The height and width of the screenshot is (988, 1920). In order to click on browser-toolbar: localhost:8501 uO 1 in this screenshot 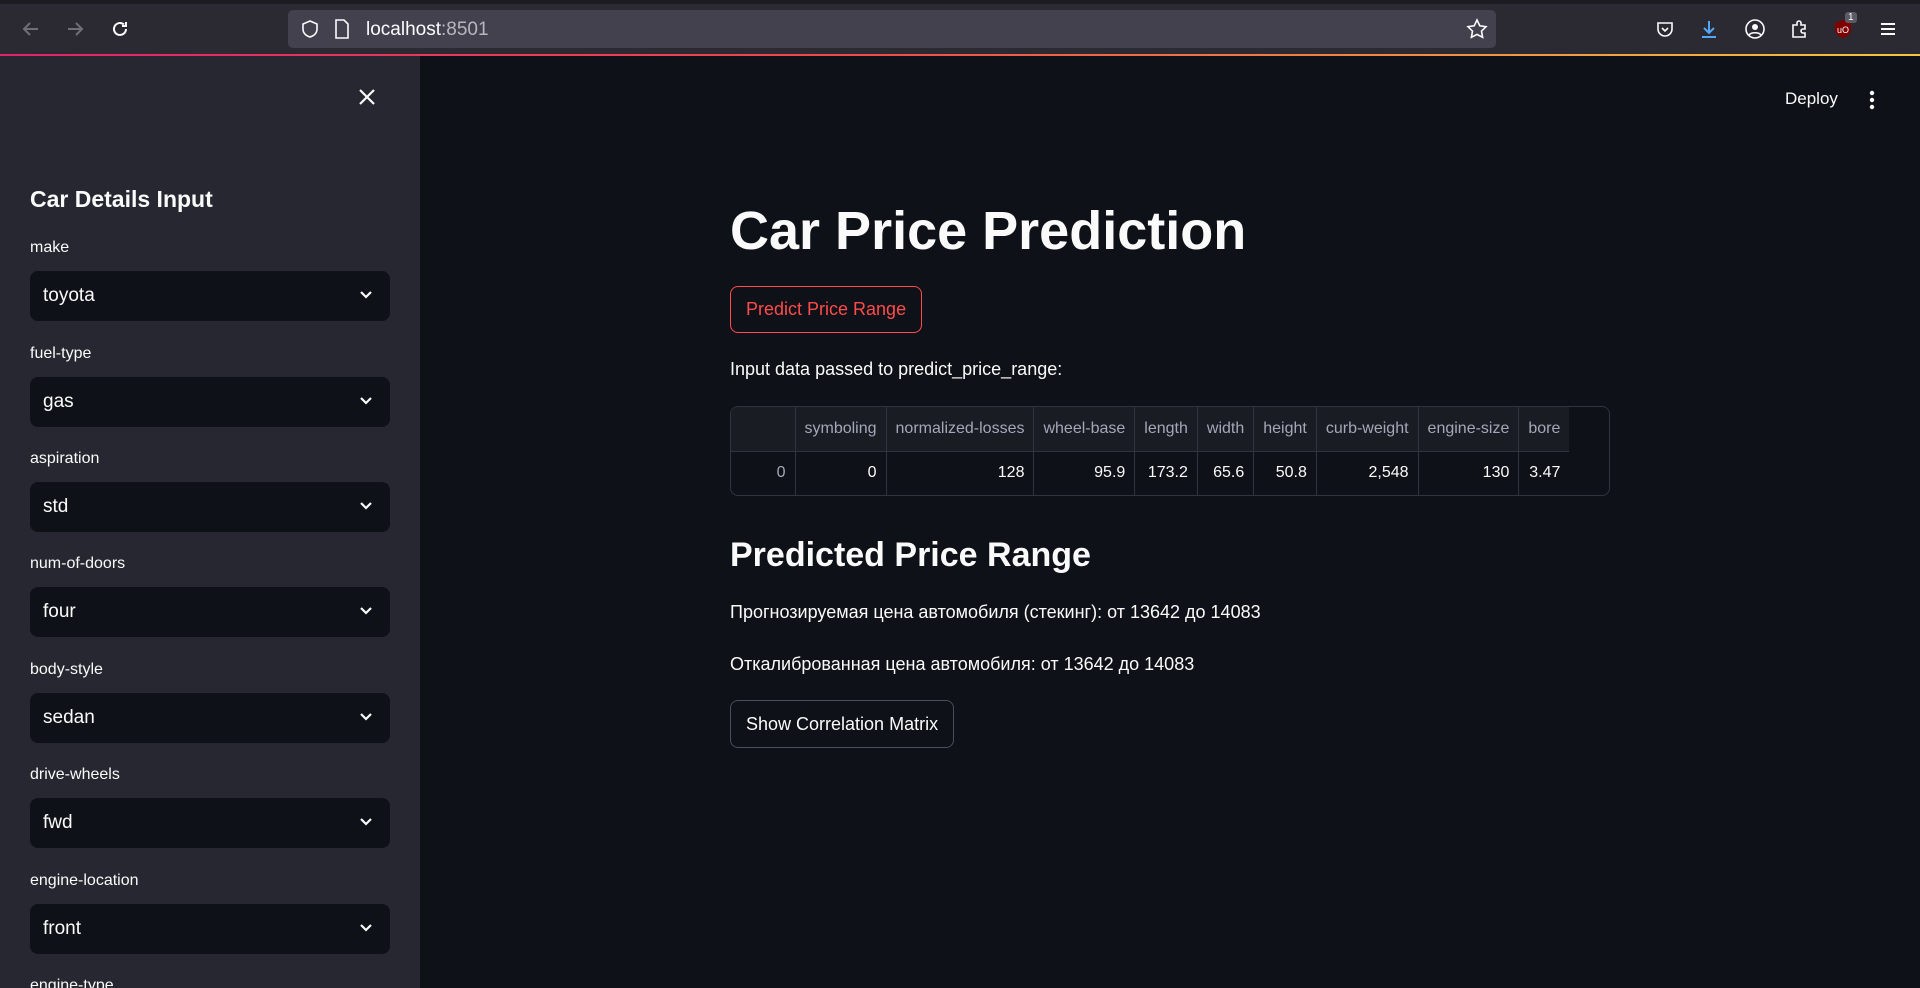, I will do `click(960, 28)`.